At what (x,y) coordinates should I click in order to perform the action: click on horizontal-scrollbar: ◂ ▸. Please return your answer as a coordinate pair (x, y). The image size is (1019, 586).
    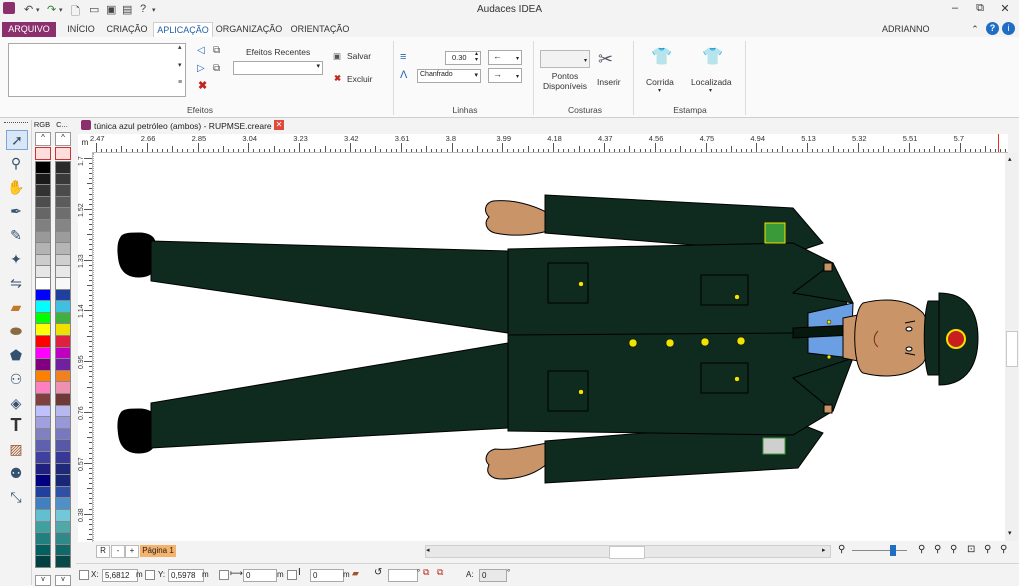
    Looking at the image, I should click on (628, 552).